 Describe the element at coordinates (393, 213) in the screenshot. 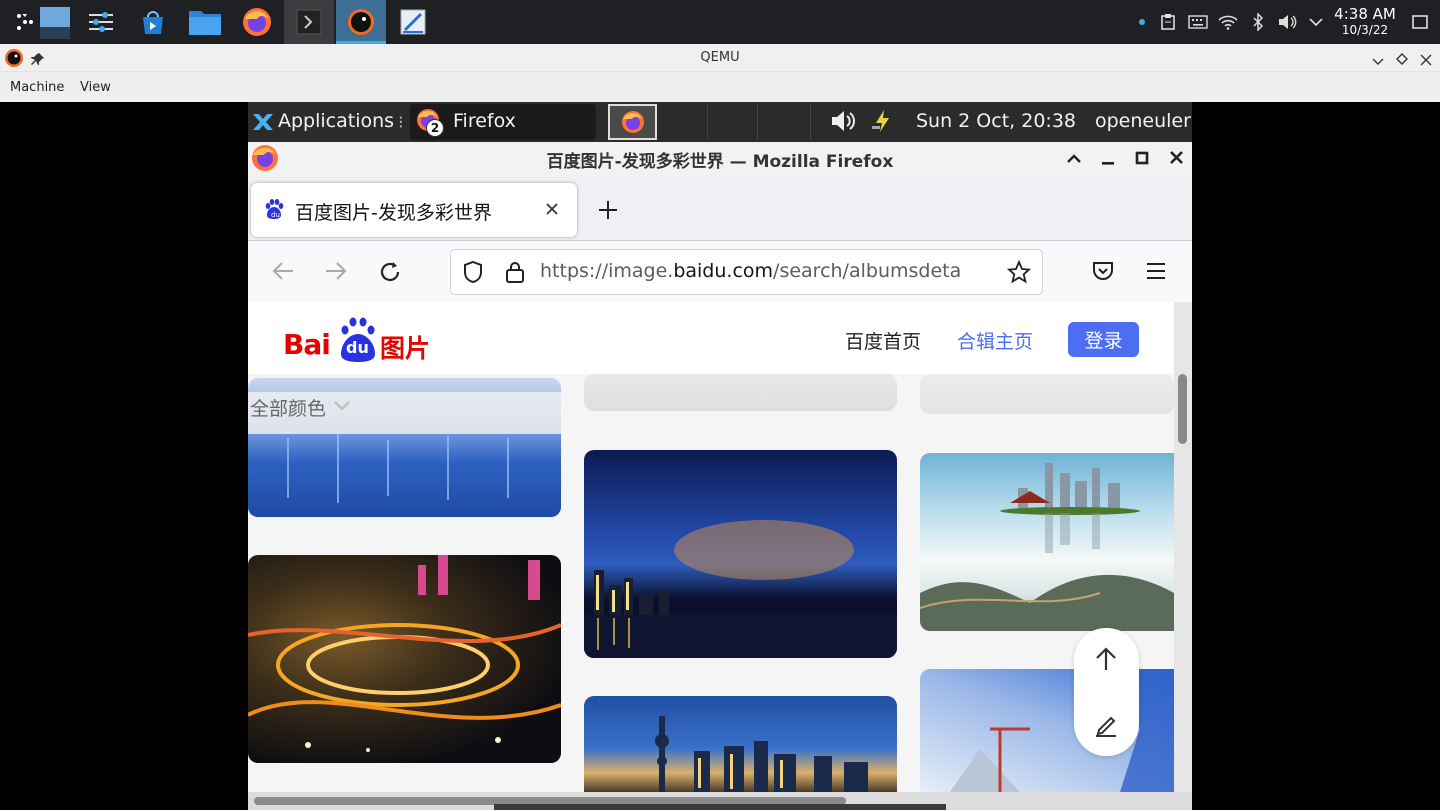

I see `tab-title: 百度图片-发现多彩世界` at that location.